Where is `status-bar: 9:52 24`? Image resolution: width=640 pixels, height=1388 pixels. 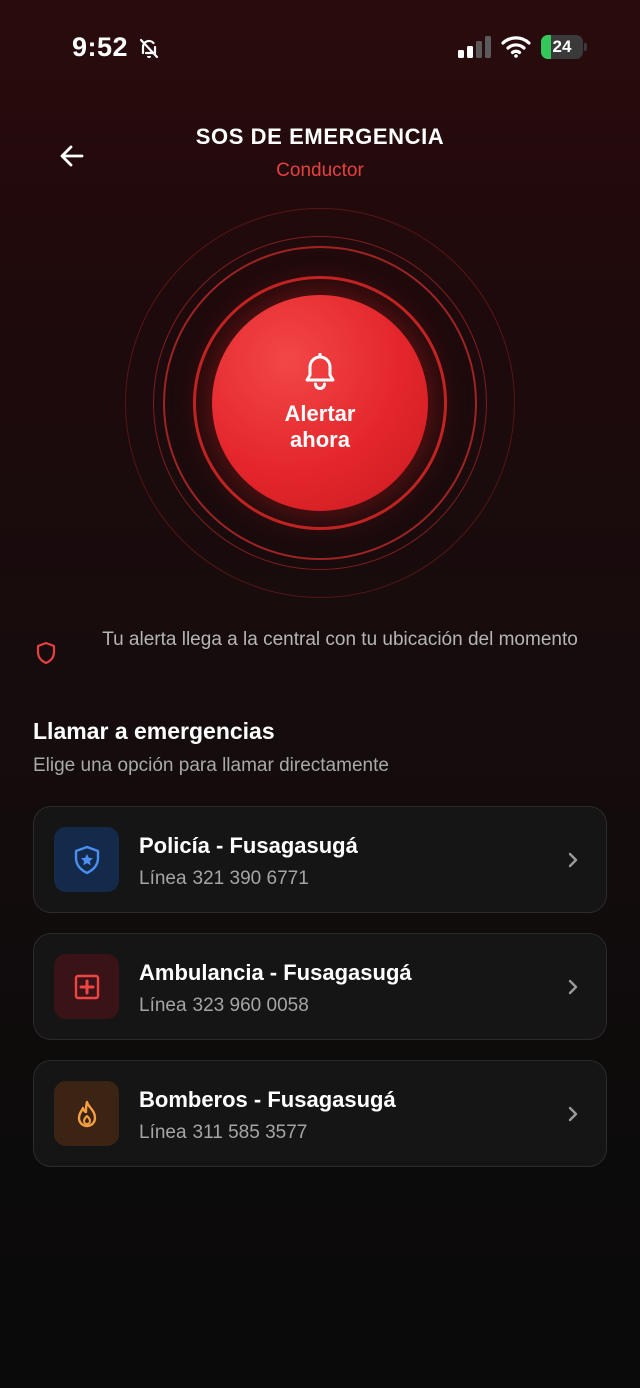
status-bar: 9:52 24 is located at coordinates (320, 48).